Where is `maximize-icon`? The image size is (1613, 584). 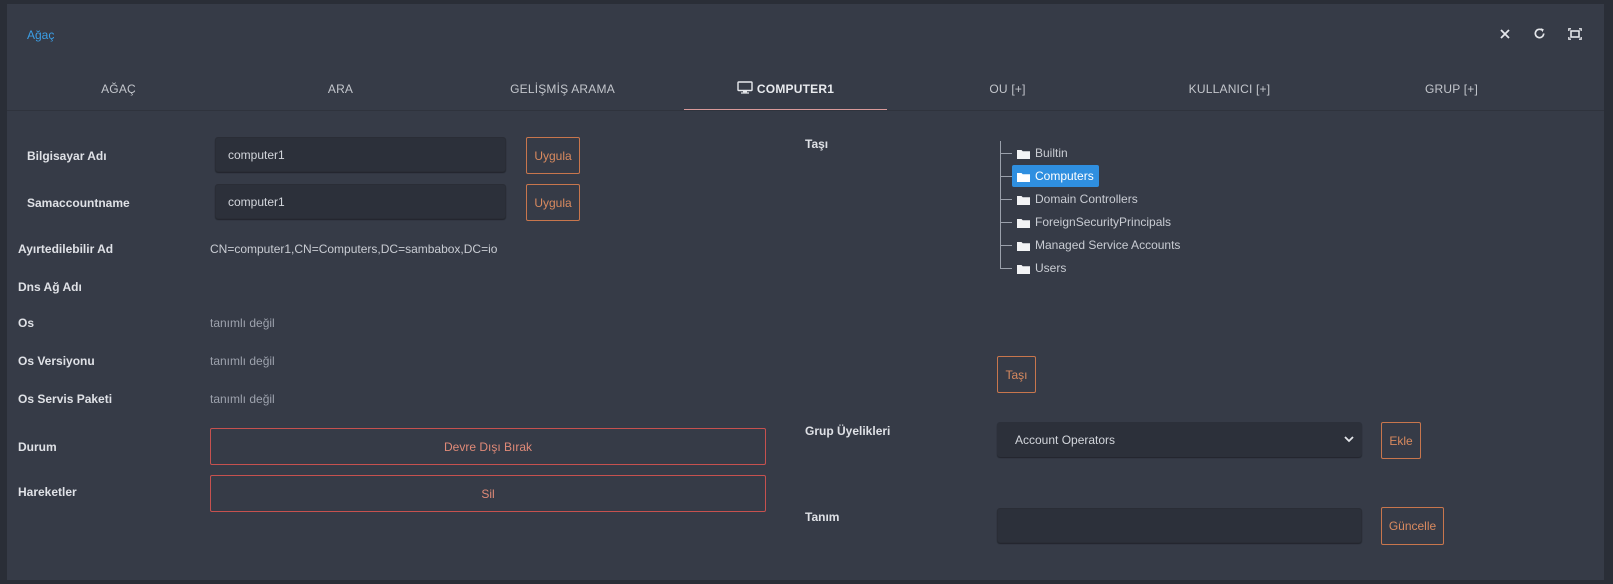 maximize-icon is located at coordinates (1574, 33).